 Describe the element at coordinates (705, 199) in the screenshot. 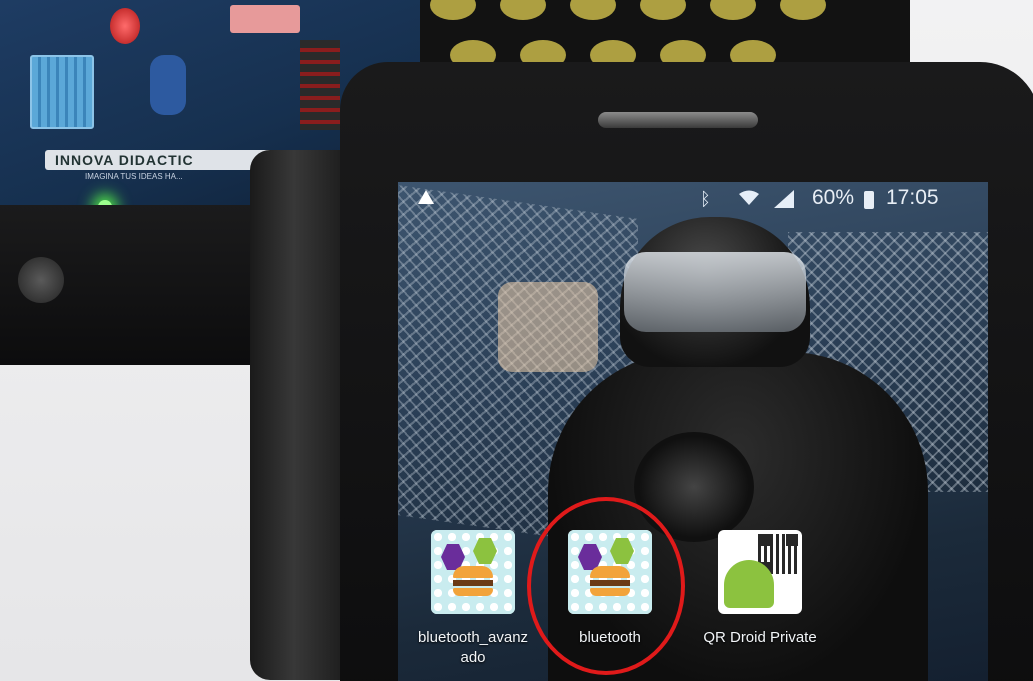

I see `bluetooth-icon: ᛒ` at that location.